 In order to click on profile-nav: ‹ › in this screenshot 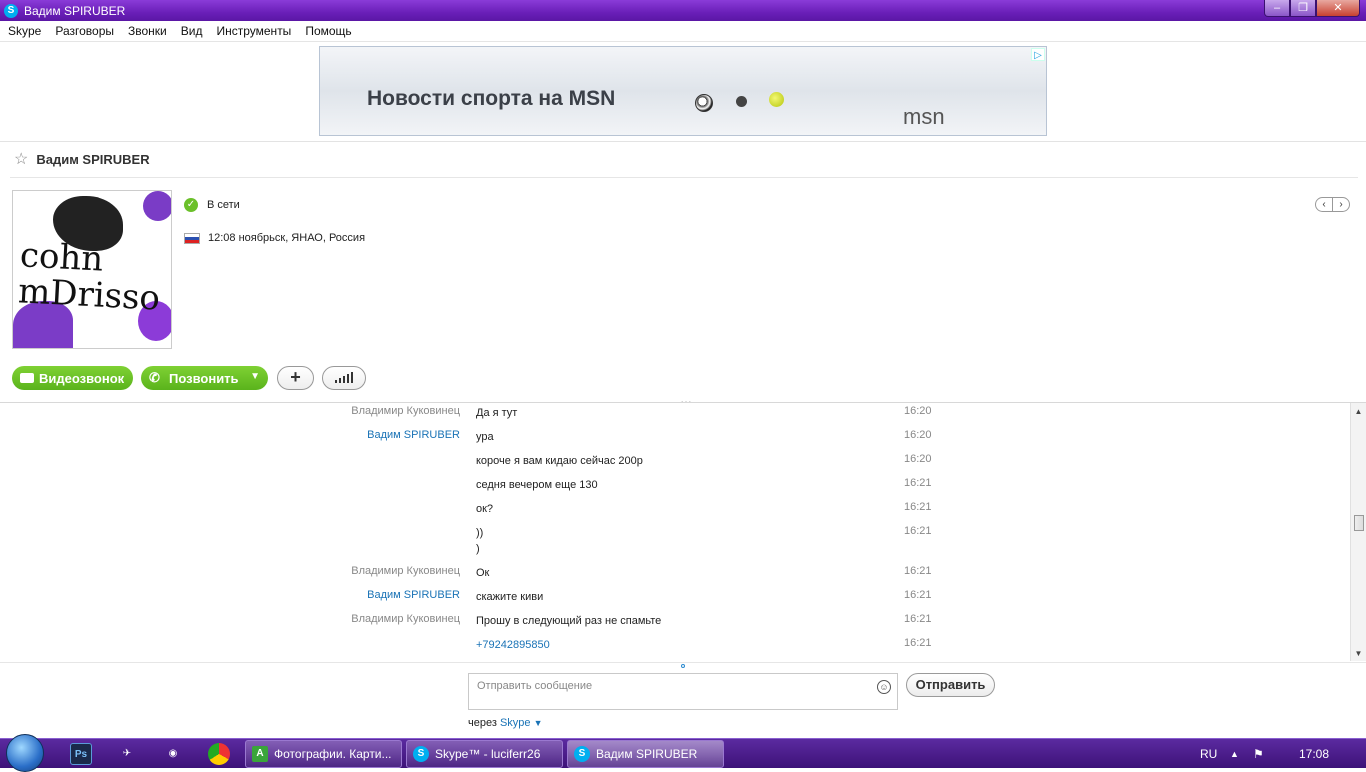, I will do `click(1332, 204)`.